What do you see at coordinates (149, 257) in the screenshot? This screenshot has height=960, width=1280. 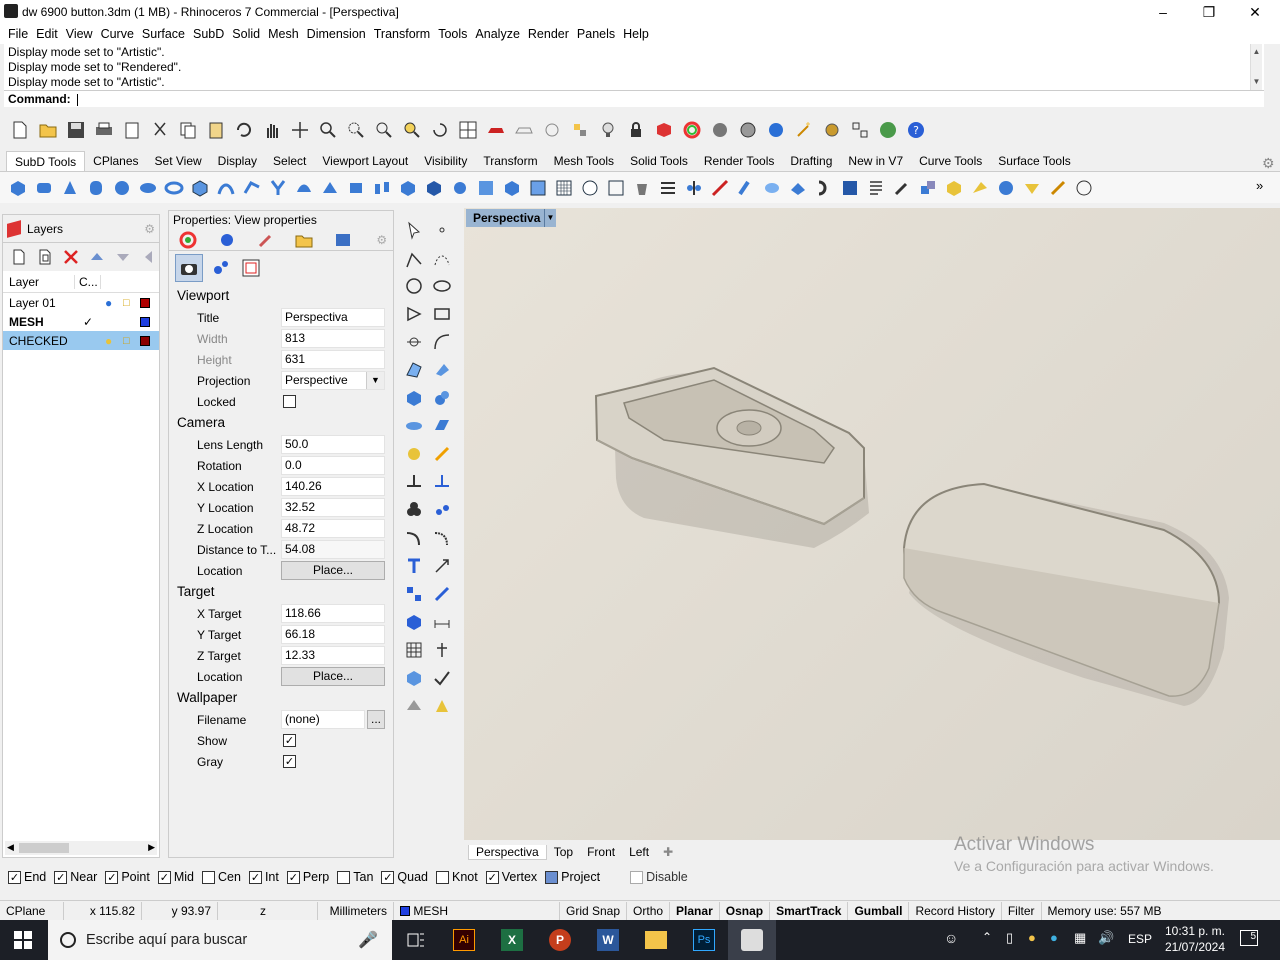 I see `move-parent-icon` at bounding box center [149, 257].